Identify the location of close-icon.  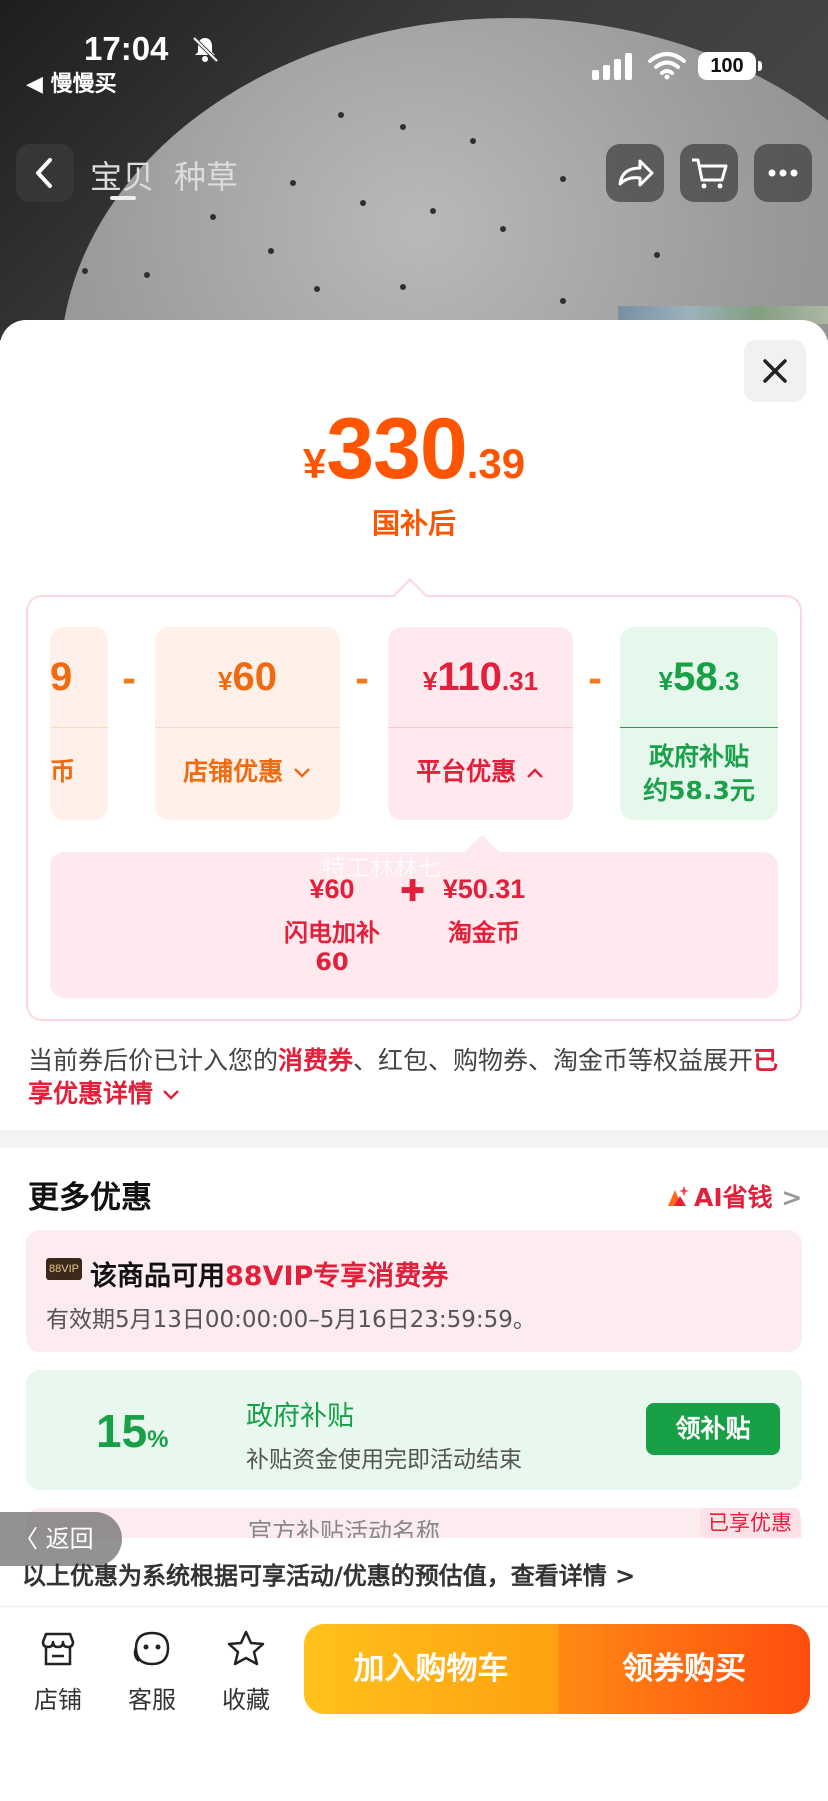
(775, 371).